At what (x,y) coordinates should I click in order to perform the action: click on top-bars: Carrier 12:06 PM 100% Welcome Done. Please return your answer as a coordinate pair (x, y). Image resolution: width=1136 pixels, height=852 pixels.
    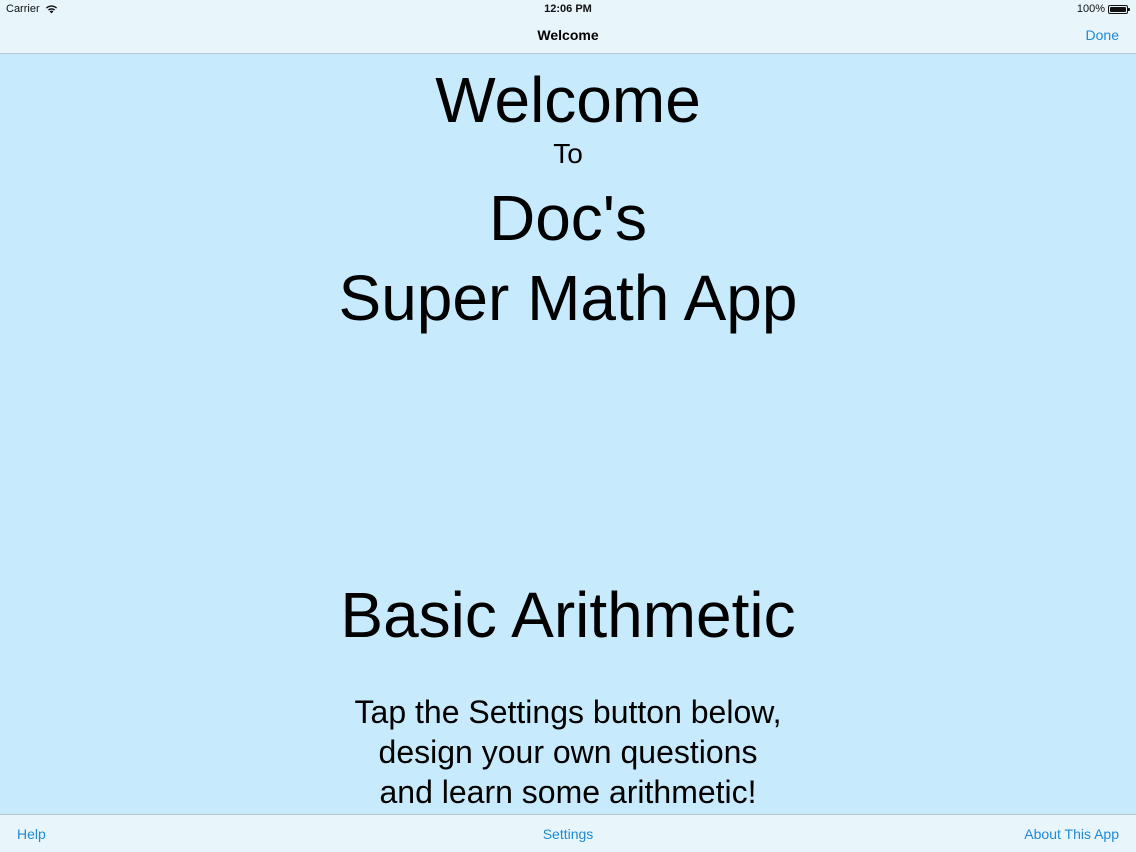
    Looking at the image, I should click on (568, 27).